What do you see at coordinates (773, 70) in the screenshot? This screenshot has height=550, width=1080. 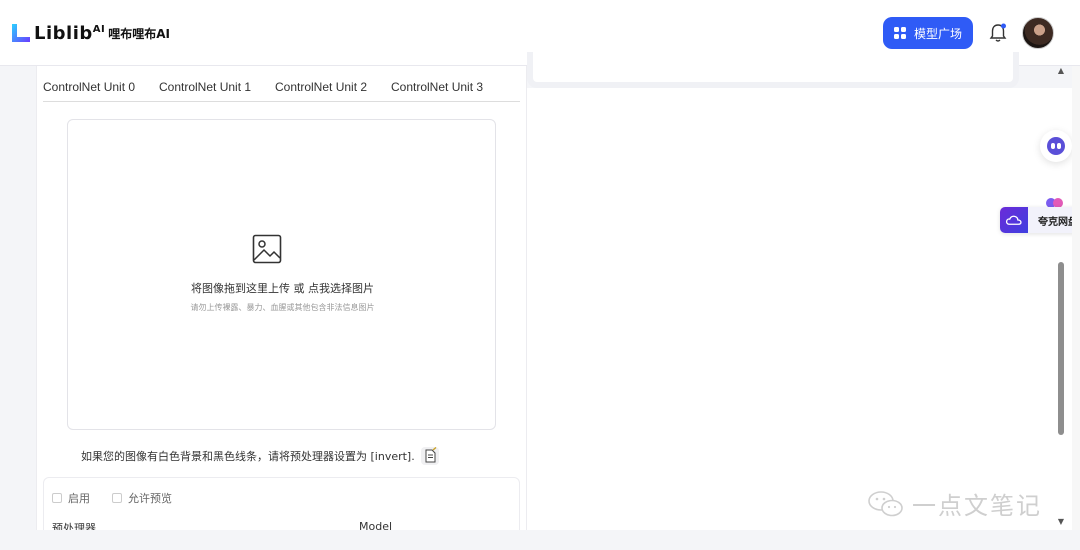 I see `right-card` at bounding box center [773, 70].